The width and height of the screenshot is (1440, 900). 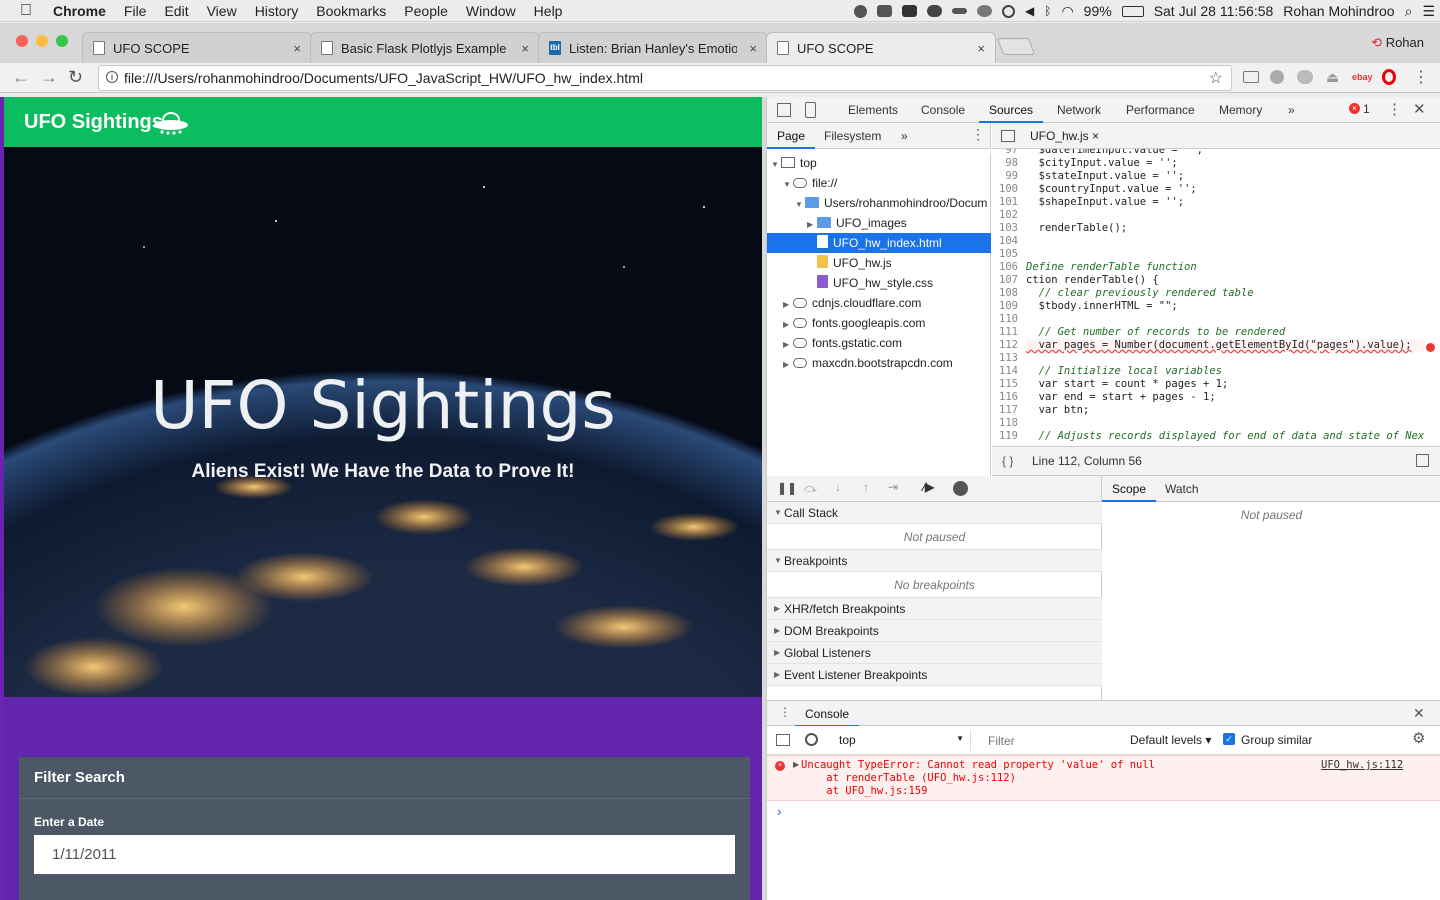 What do you see at coordinates (796, 764) in the screenshot?
I see `expand-error-icon: ▶` at bounding box center [796, 764].